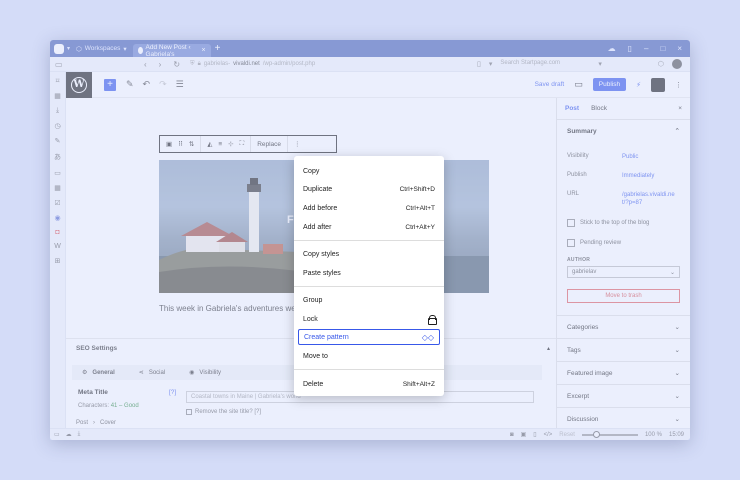  What do you see at coordinates (649, 176) in the screenshot?
I see `publish-value: Immediately` at bounding box center [649, 176].